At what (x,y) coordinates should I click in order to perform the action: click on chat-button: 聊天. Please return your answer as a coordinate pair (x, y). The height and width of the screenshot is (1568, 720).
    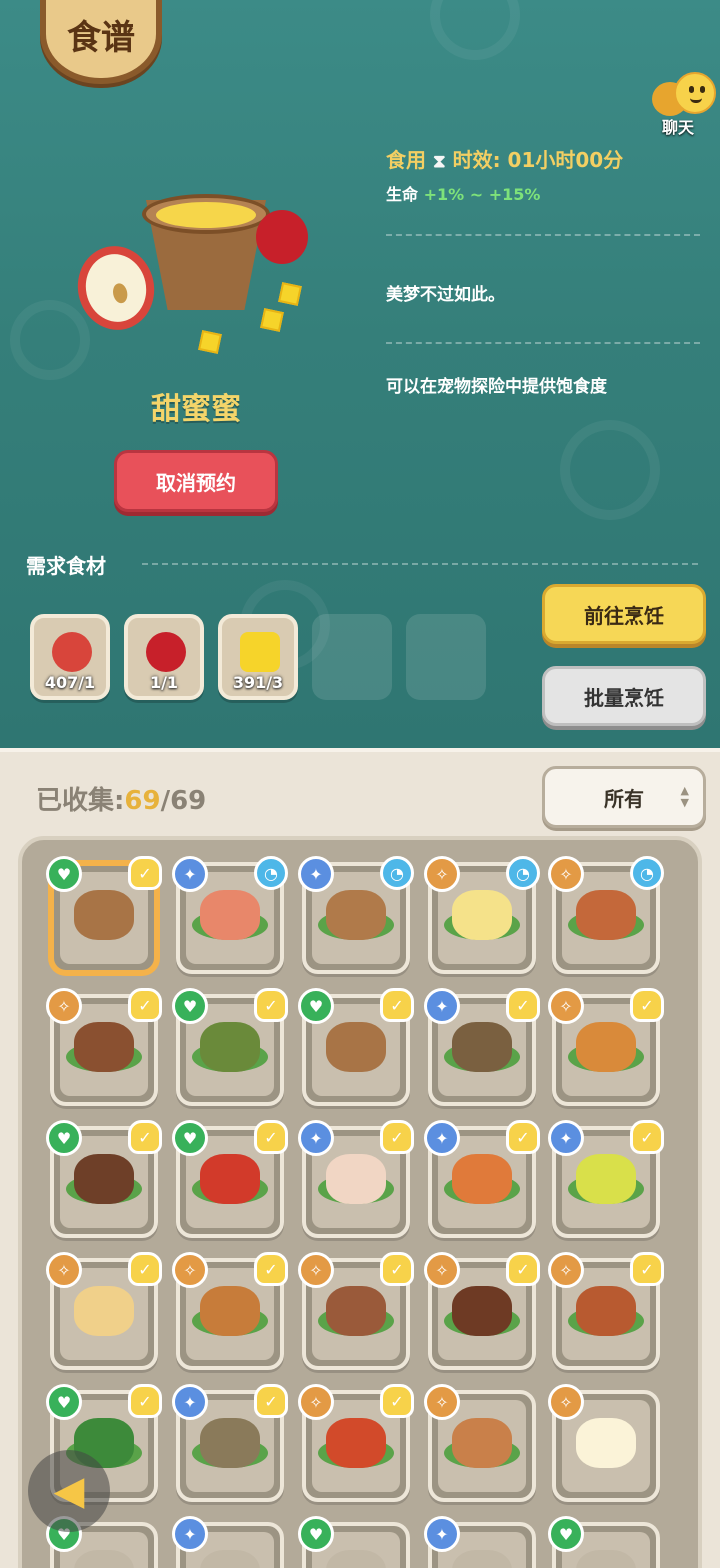
    Looking at the image, I should click on (683, 103).